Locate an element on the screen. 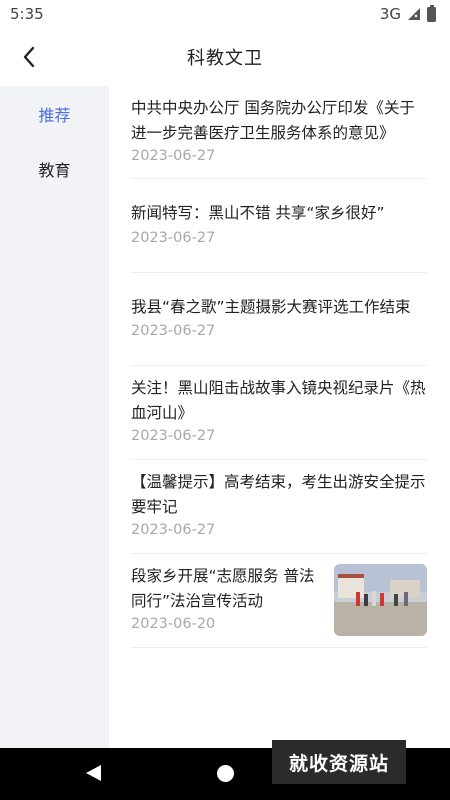 The width and height of the screenshot is (450, 800). chevron-left-icon is located at coordinates (29, 57).